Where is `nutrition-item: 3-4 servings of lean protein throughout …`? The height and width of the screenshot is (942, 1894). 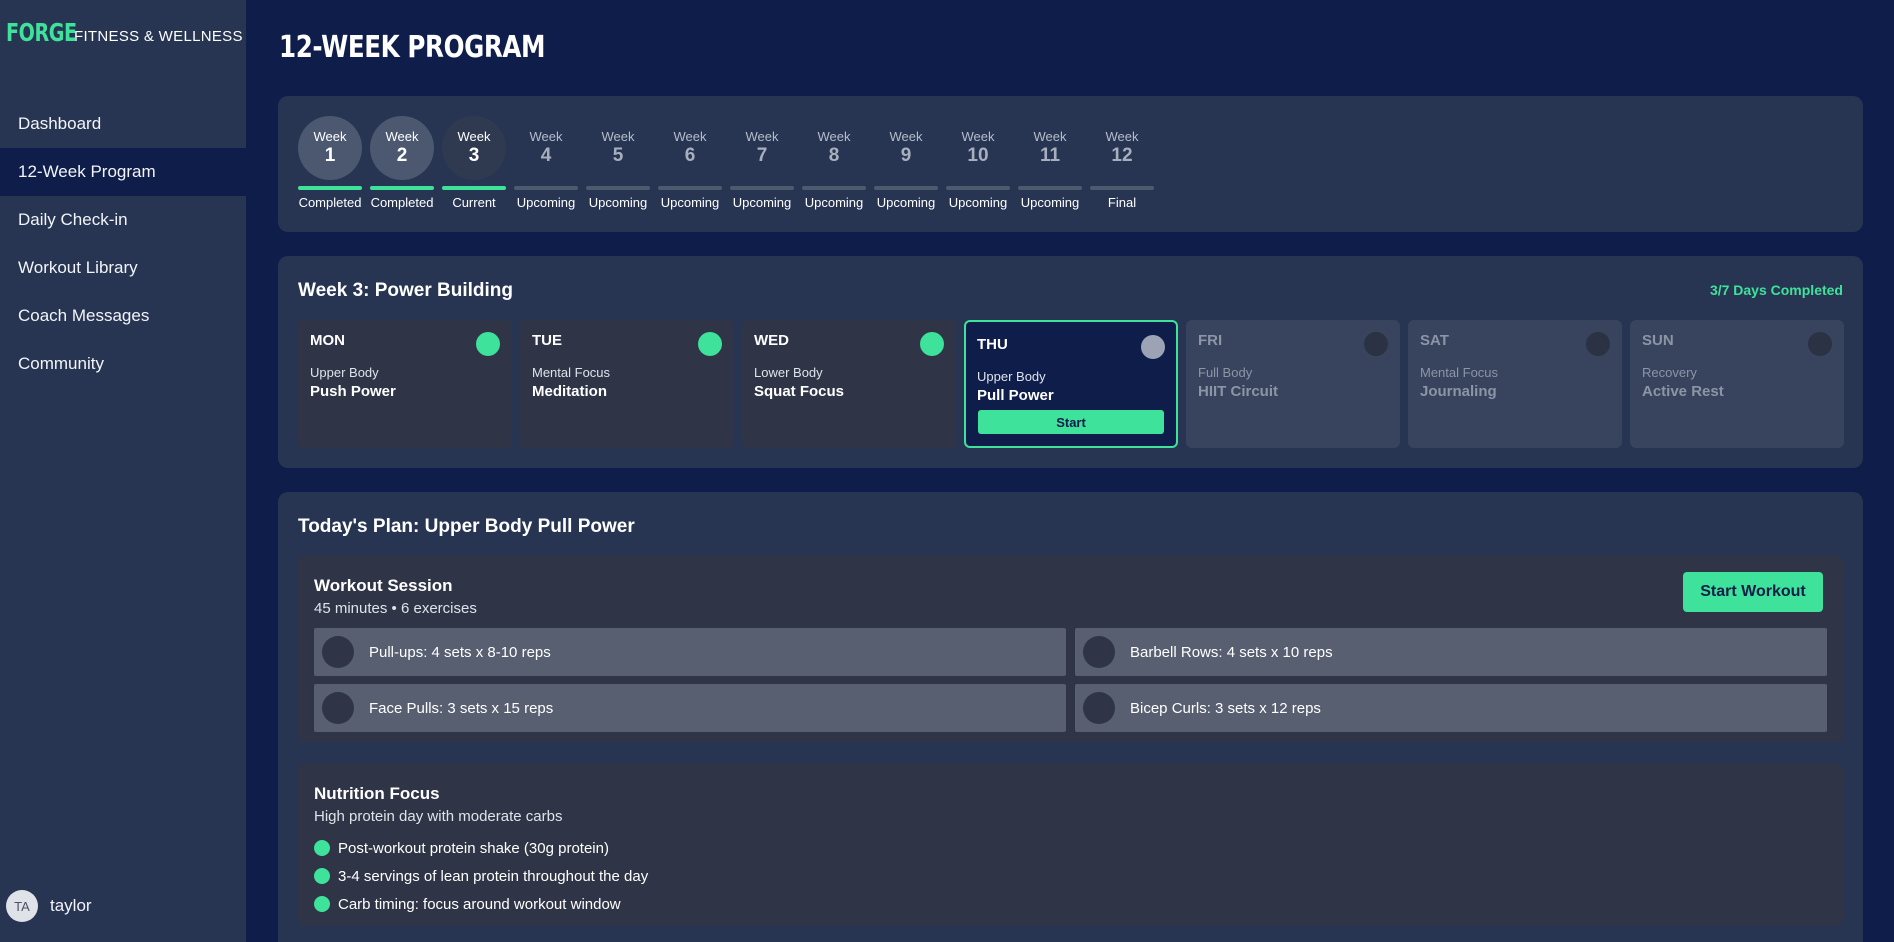
nutrition-item: 3-4 servings of lean protein throughout … is located at coordinates (481, 876).